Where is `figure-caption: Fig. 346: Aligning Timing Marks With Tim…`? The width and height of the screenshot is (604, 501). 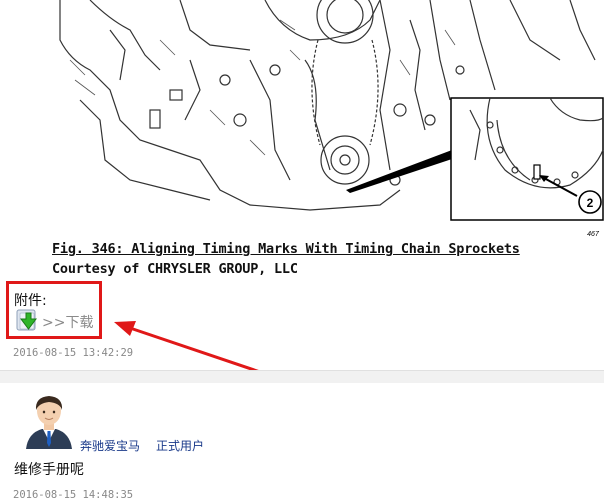 figure-caption: Fig. 346: Aligning Timing Marks With Tim… is located at coordinates (286, 249).